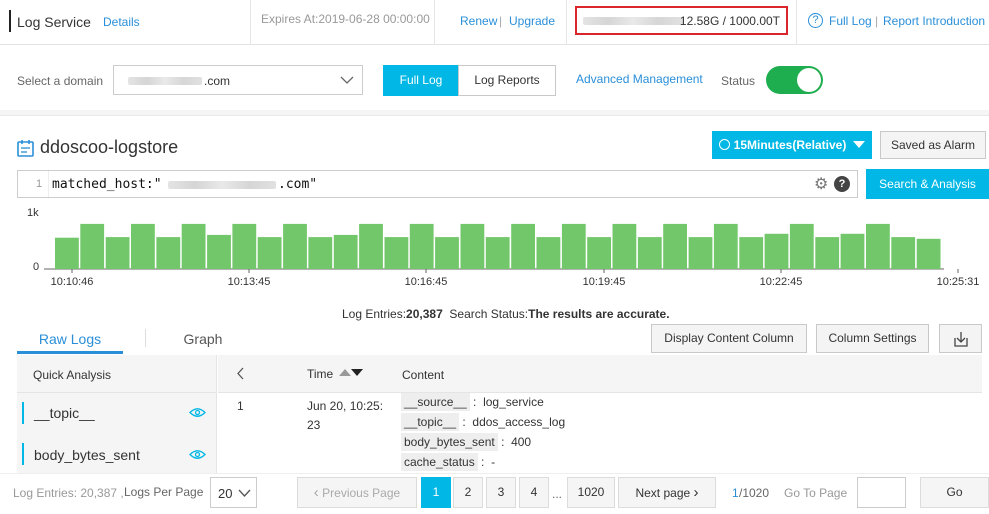 This screenshot has height=514, width=989. Describe the element at coordinates (357, 372) in the screenshot. I see `sort-desc-icon` at that location.